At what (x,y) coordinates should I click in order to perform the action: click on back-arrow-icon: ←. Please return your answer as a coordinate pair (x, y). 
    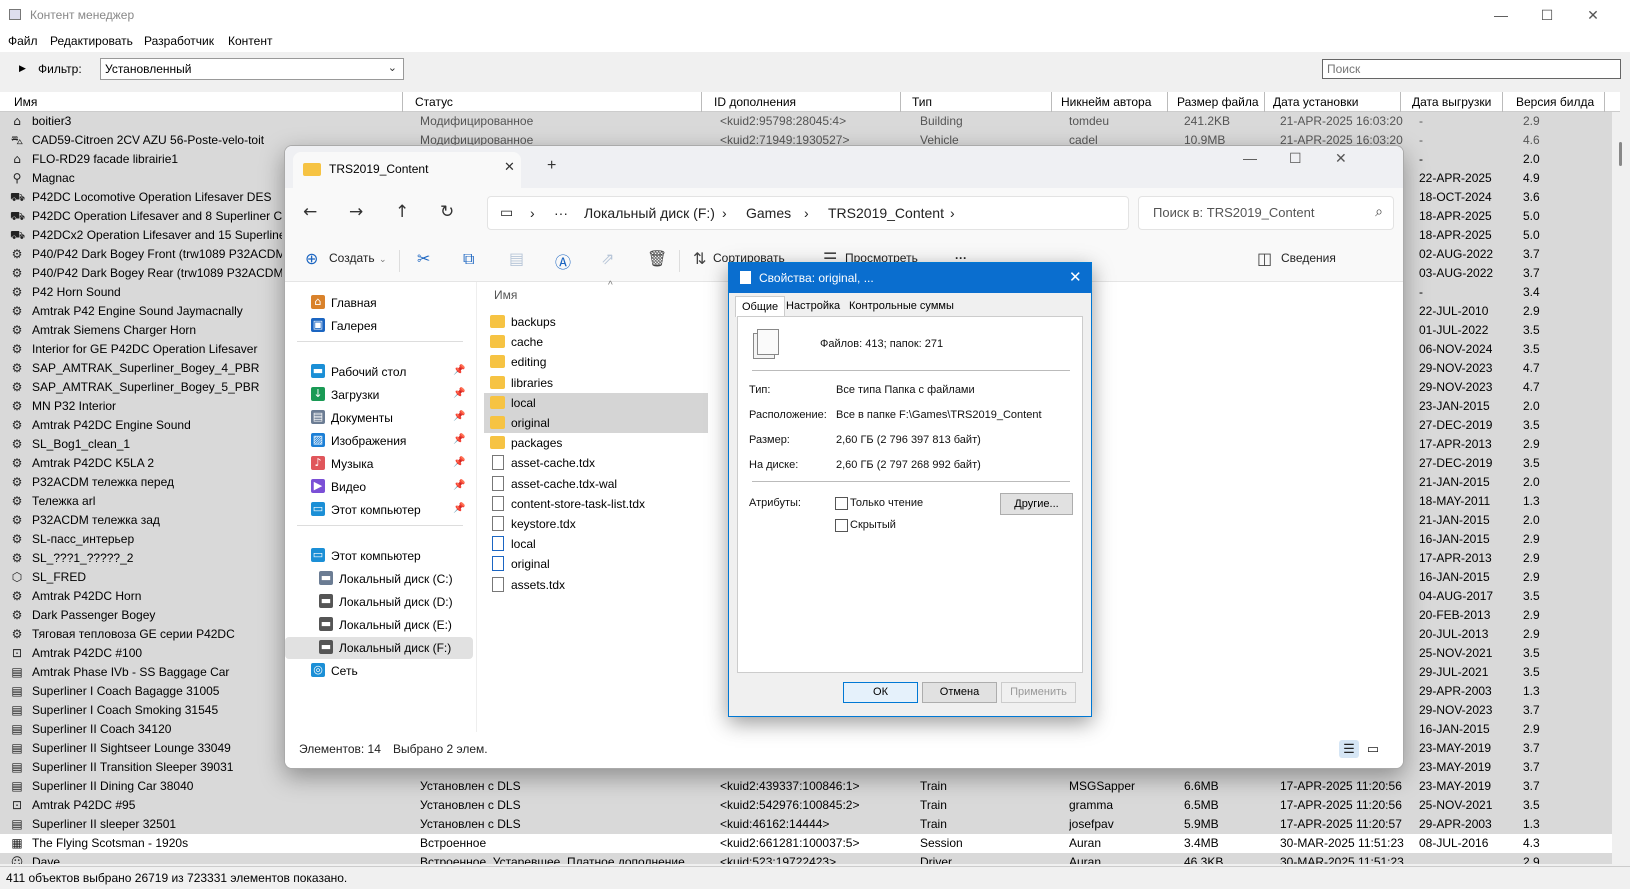
    Looking at the image, I should click on (310, 212).